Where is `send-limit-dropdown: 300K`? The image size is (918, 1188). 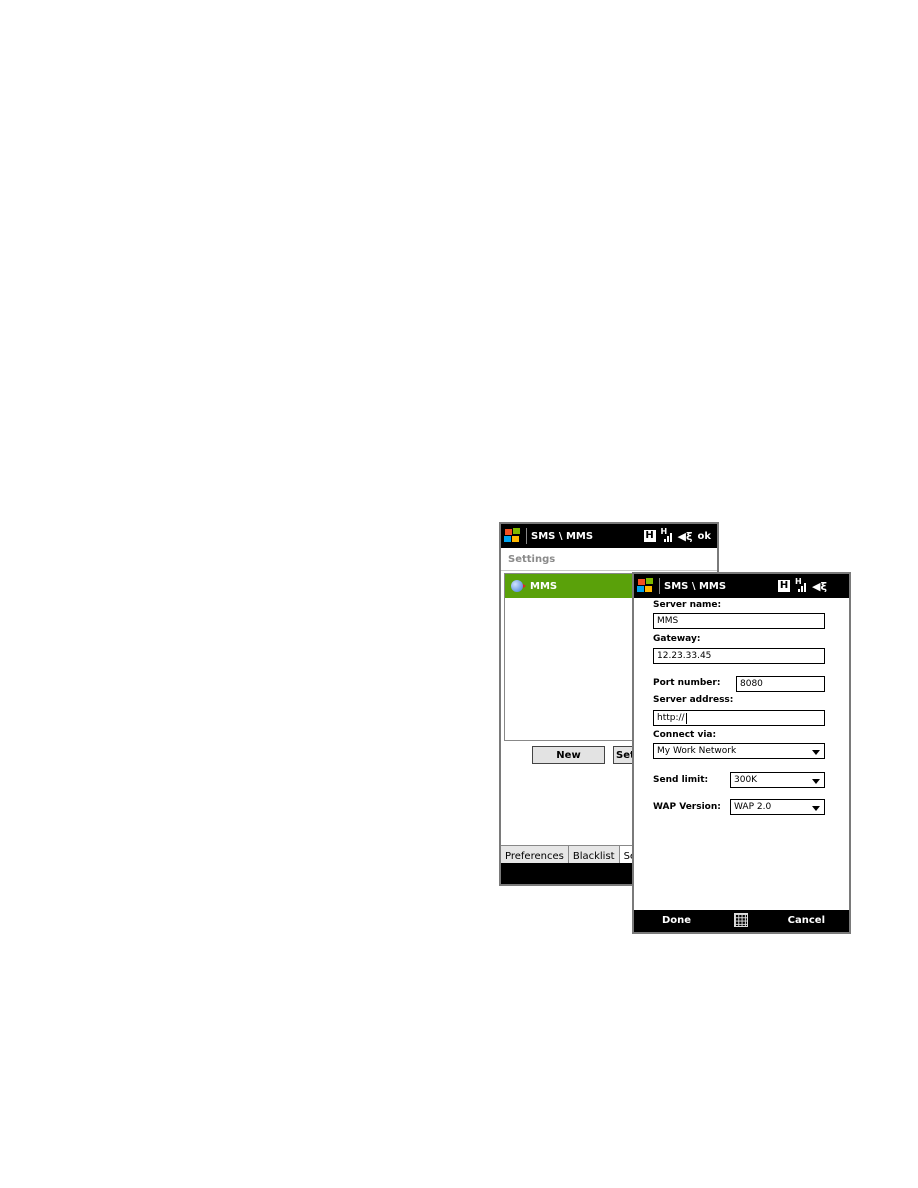 send-limit-dropdown: 300K is located at coordinates (777, 780).